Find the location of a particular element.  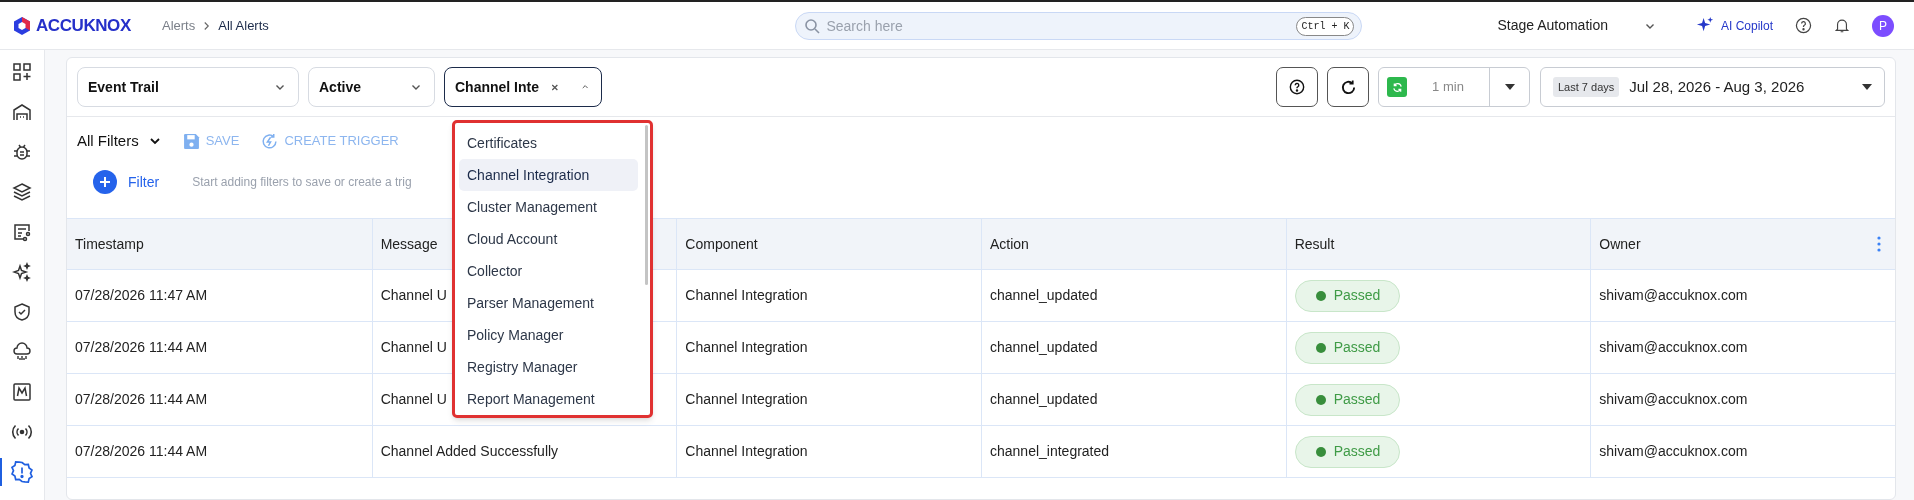

table-cell-text: Channel Added Successfully is located at coordinates (469, 451).